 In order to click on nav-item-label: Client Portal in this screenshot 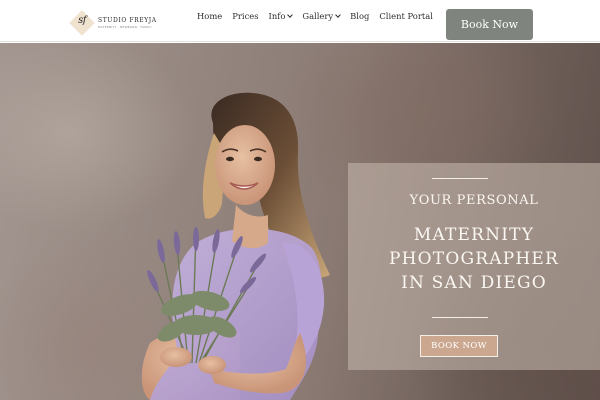, I will do `click(406, 16)`.